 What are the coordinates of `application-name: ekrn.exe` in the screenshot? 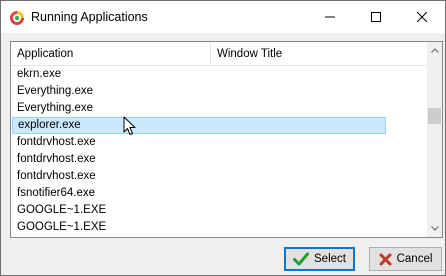 It's located at (39, 74).